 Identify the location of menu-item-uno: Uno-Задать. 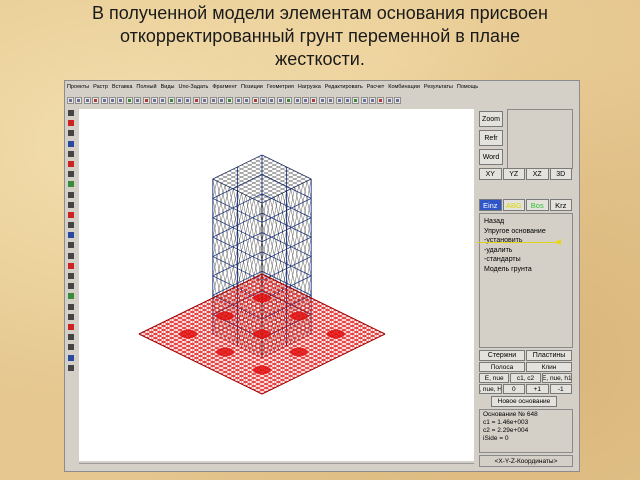
(193, 87).